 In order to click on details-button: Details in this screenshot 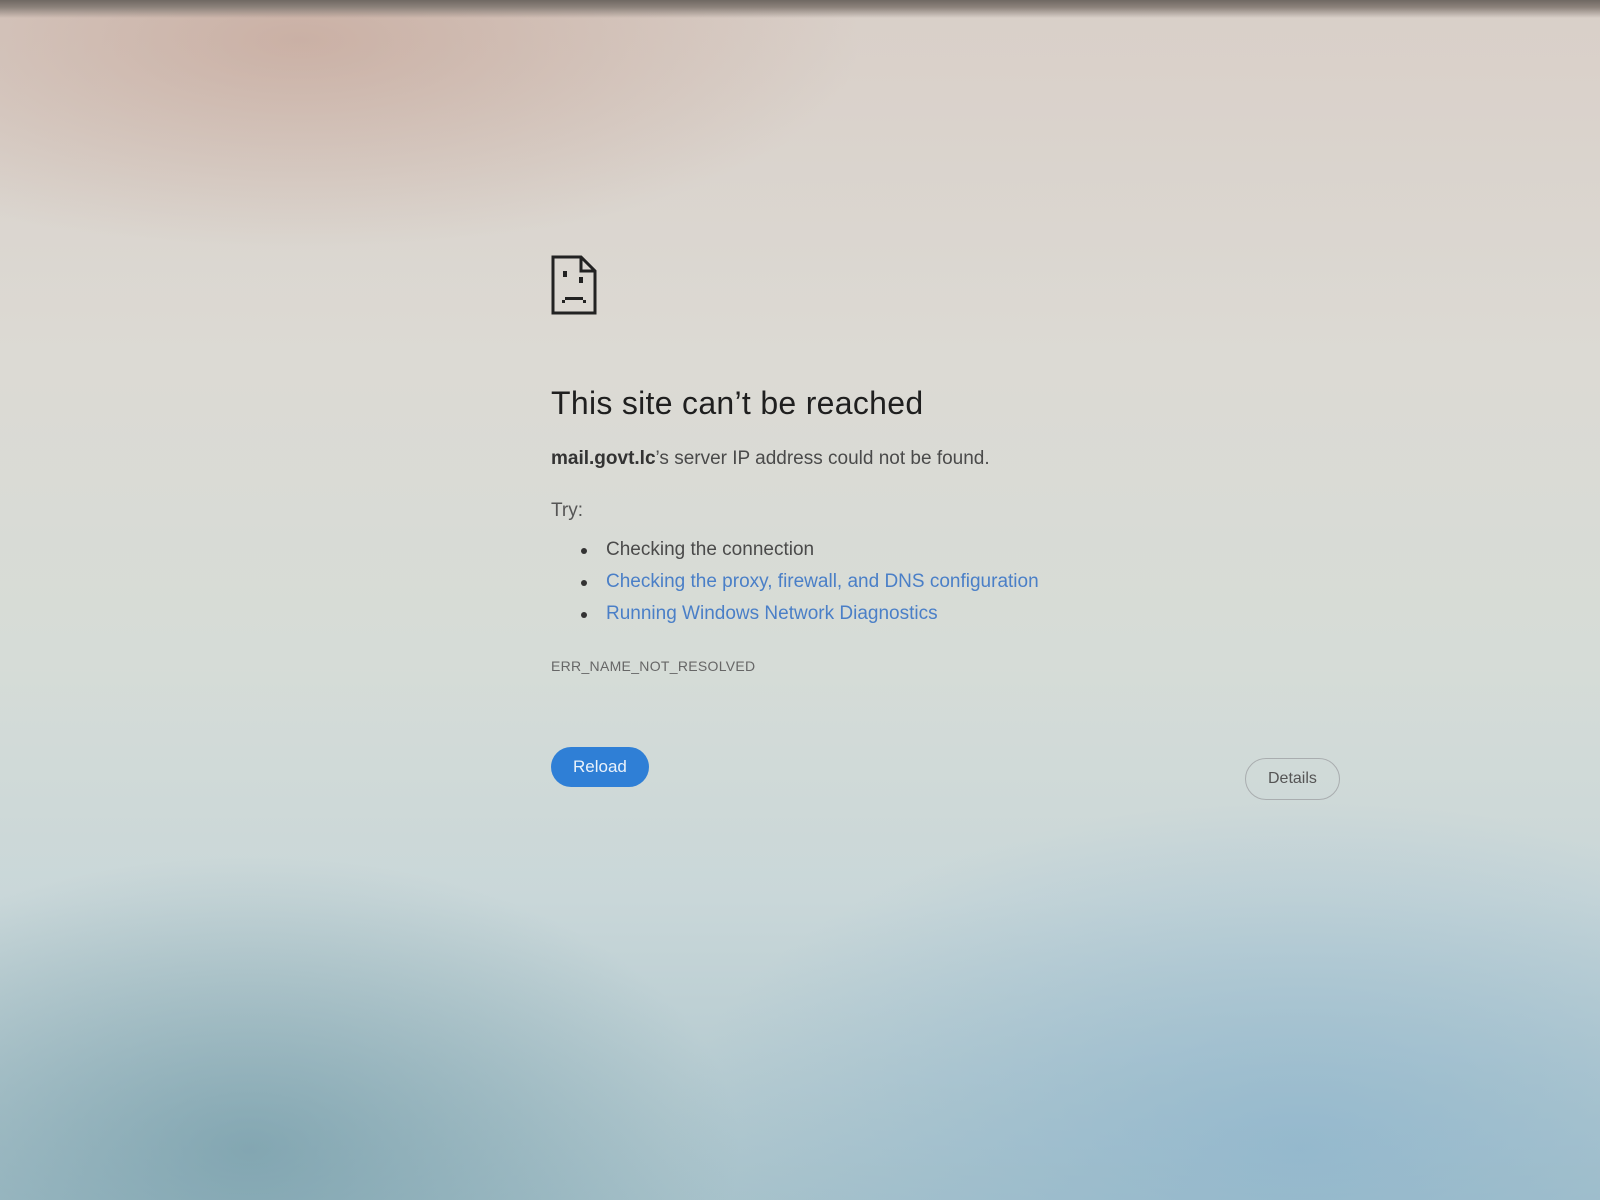, I will do `click(1292, 779)`.